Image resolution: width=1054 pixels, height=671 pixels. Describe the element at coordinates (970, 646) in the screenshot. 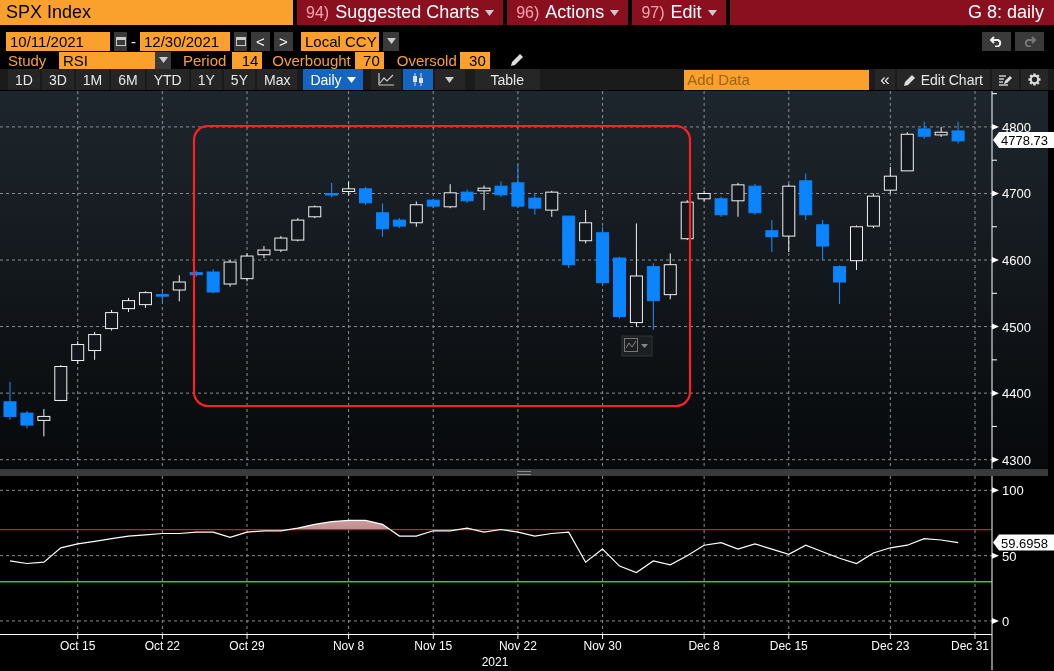

I see `date-label: Dec 31` at that location.